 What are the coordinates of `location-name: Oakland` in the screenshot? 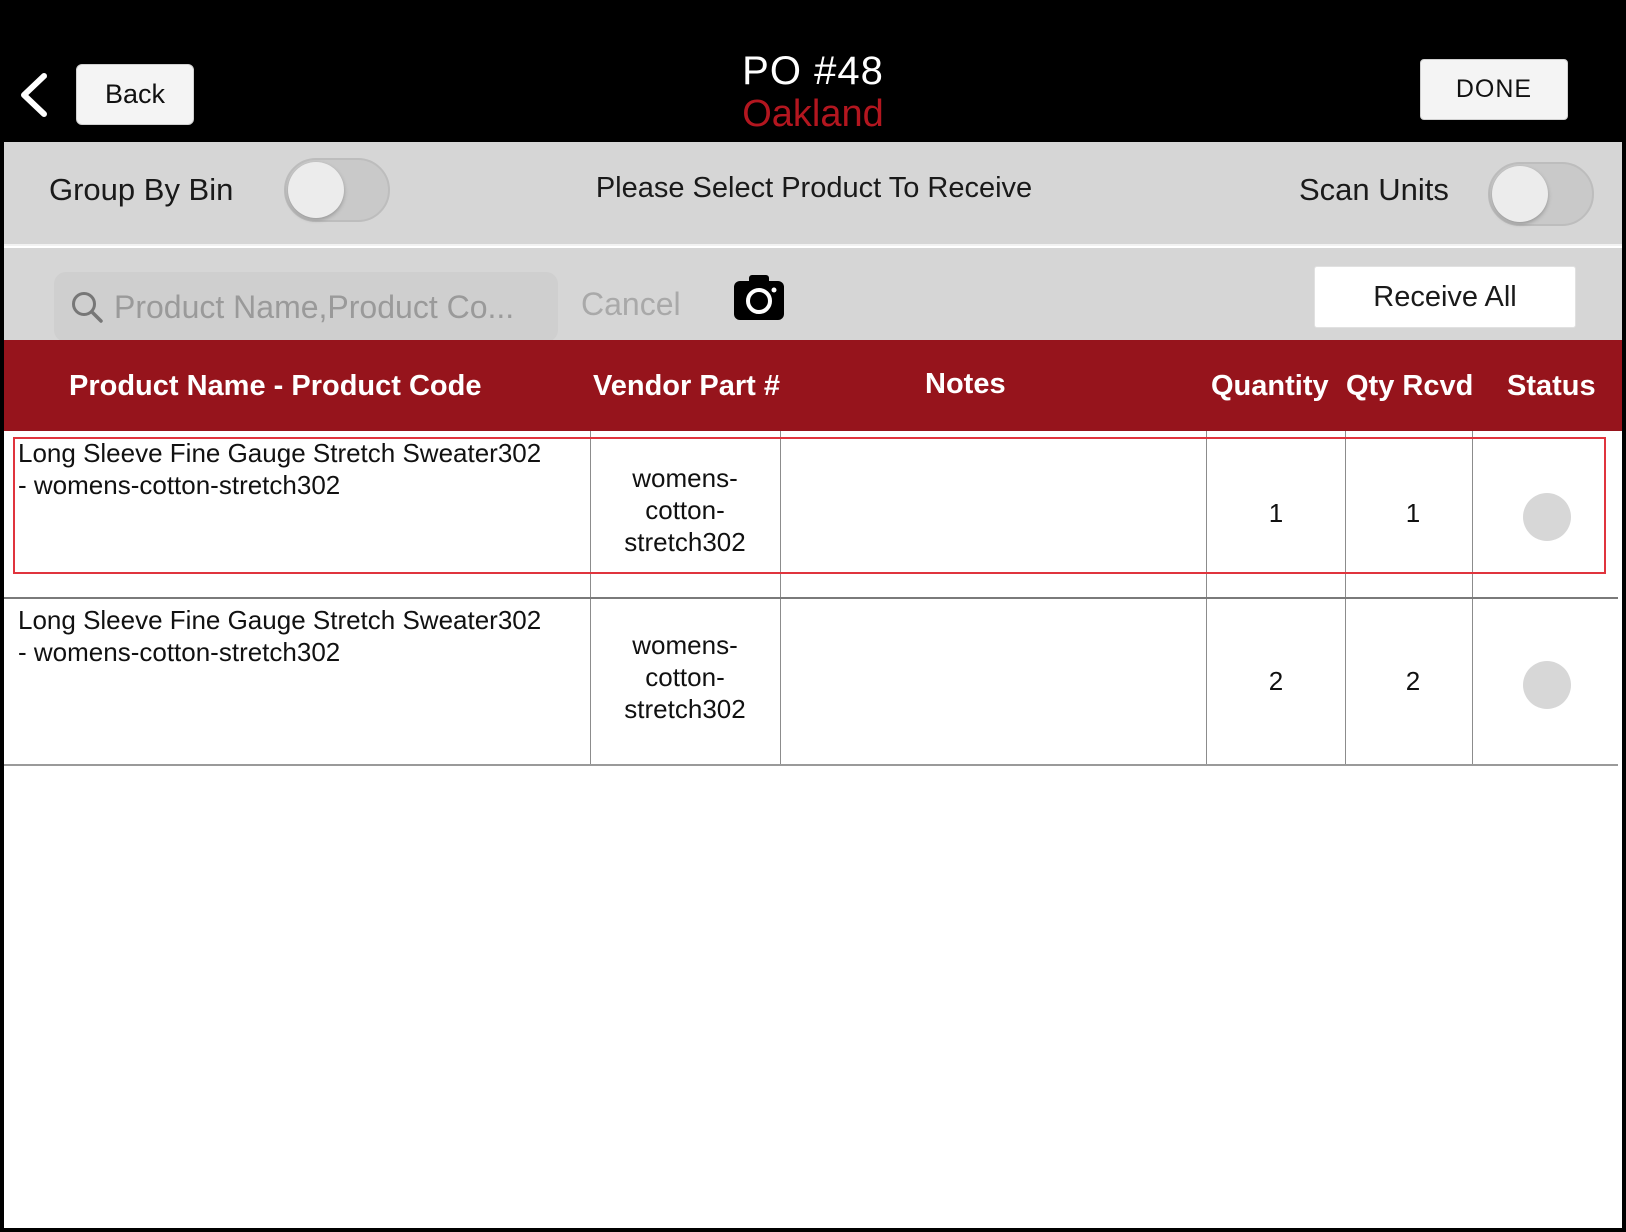 It's located at (813, 114).